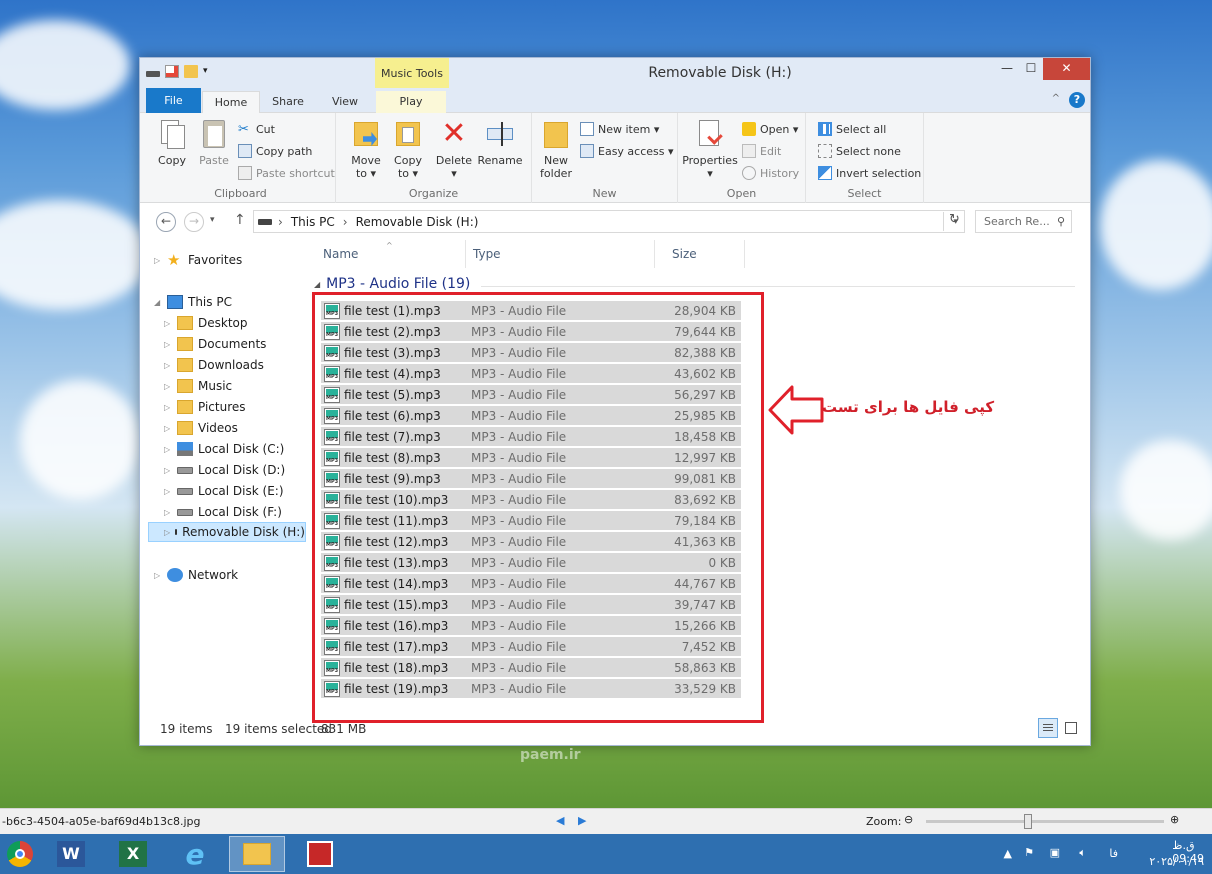 Image resolution: width=1212 pixels, height=874 pixels. Describe the element at coordinates (852, 129) in the screenshot. I see `select-all-button: Select all` at that location.